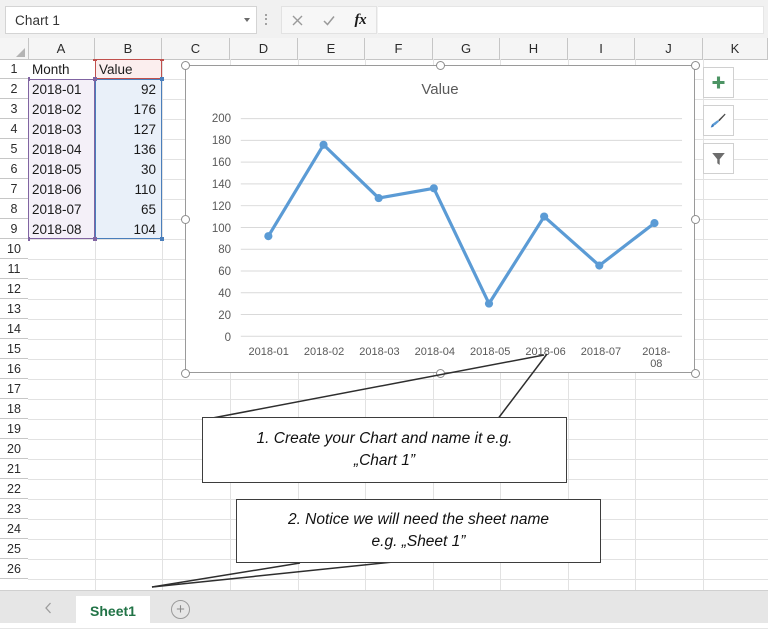  Describe the element at coordinates (384, 438) in the screenshot. I see `callout-1-line-1: 1. Create your Chart and name it e.g.` at that location.